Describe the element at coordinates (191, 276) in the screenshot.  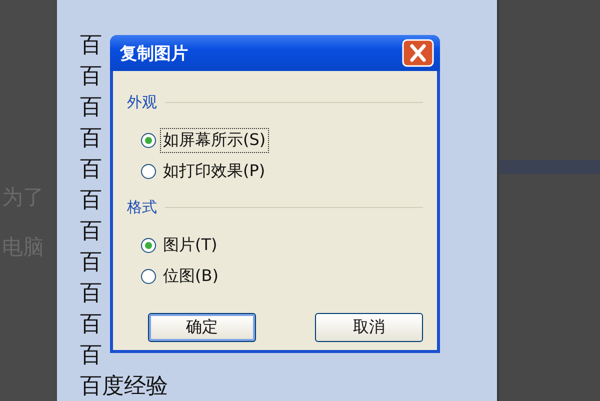
I see `radio-label: 位图(B)` at that location.